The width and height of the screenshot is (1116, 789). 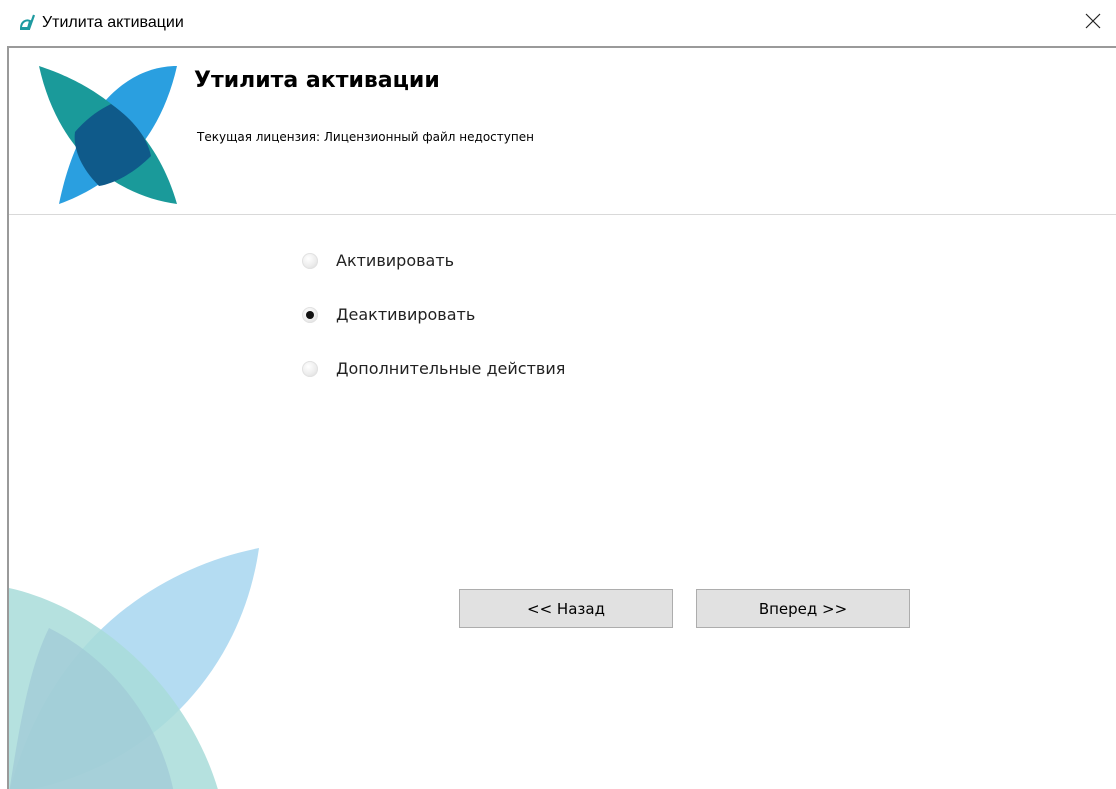 I want to click on app-logo-icon, so click(x=28, y=22).